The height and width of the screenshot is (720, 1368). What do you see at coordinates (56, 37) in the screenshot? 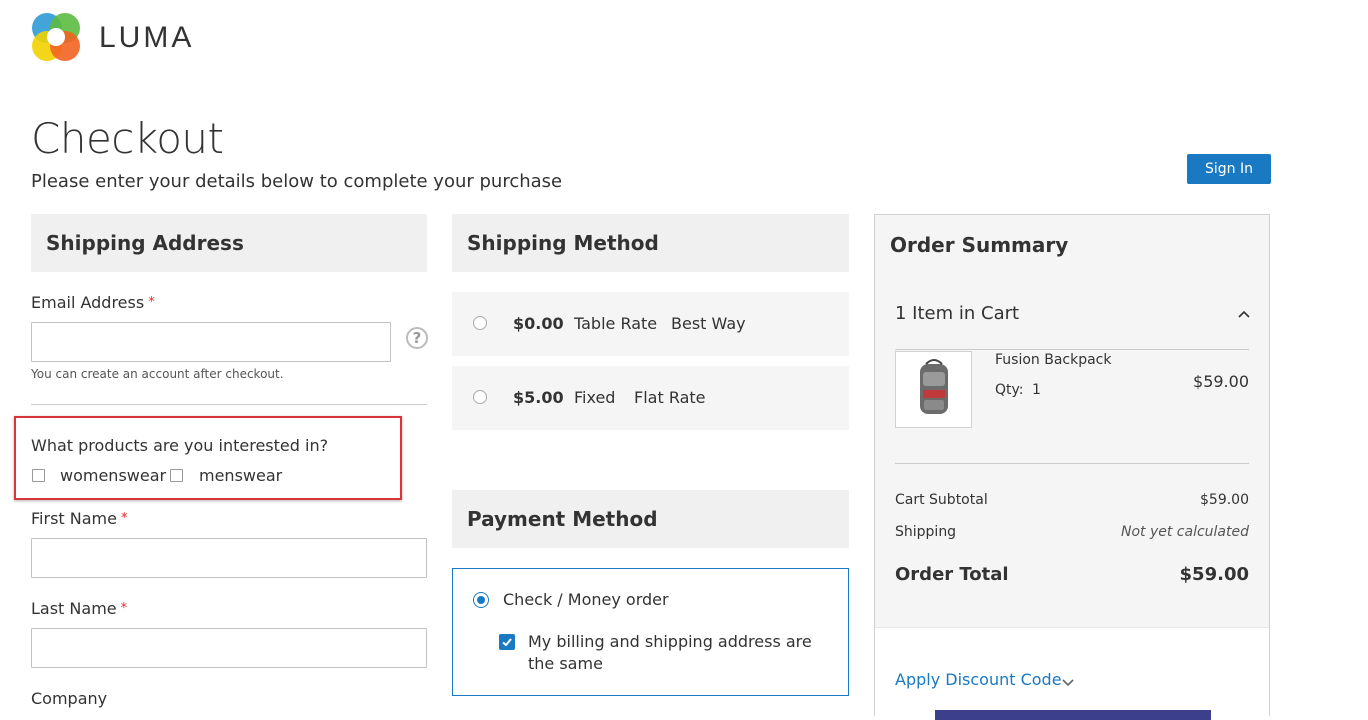
I see `luma-logo-icon` at bounding box center [56, 37].